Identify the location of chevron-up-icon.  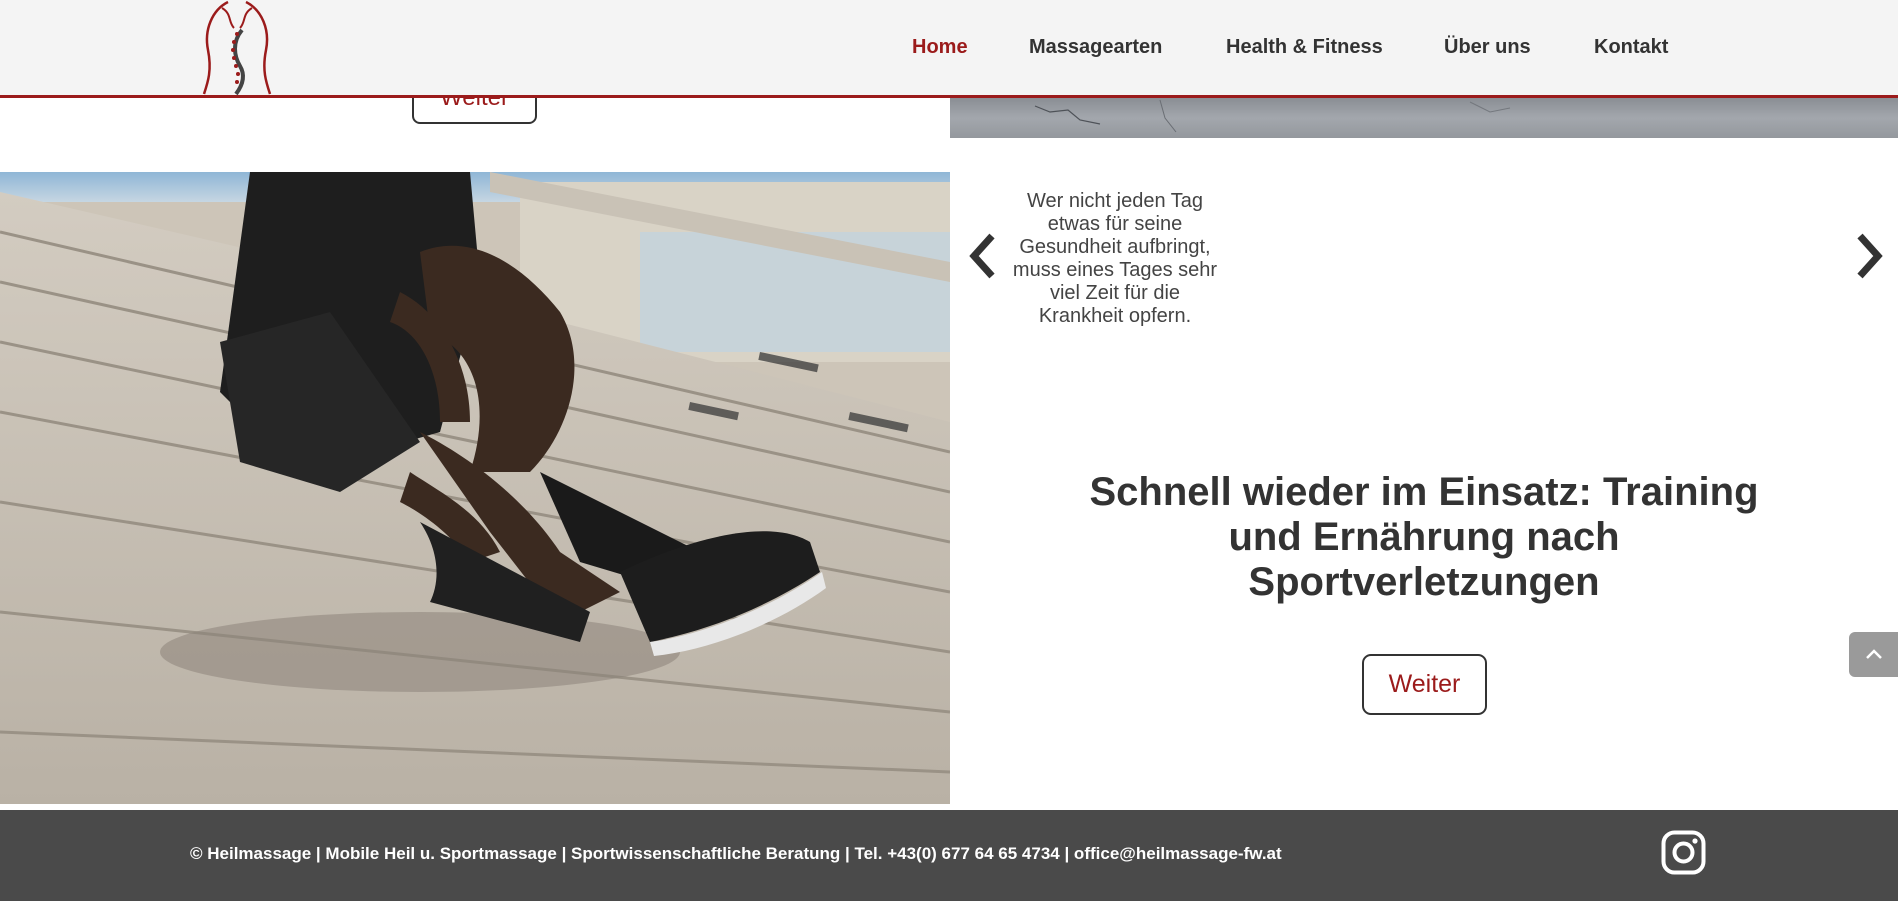
(1874, 654).